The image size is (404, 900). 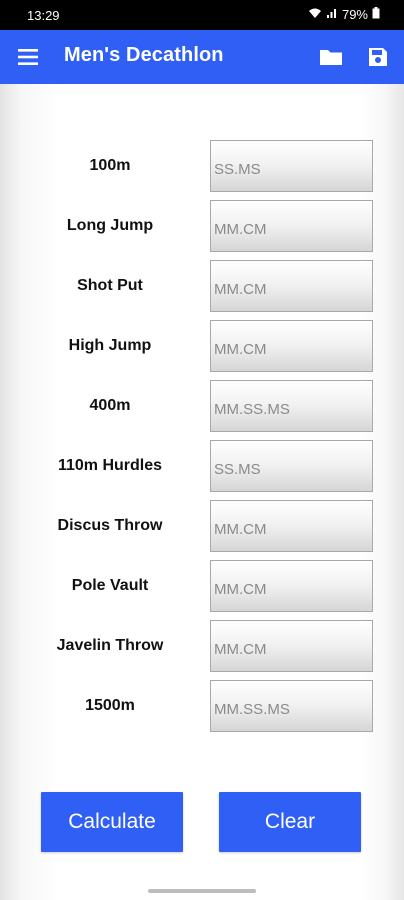 I want to click on folder-icon, so click(x=331, y=57).